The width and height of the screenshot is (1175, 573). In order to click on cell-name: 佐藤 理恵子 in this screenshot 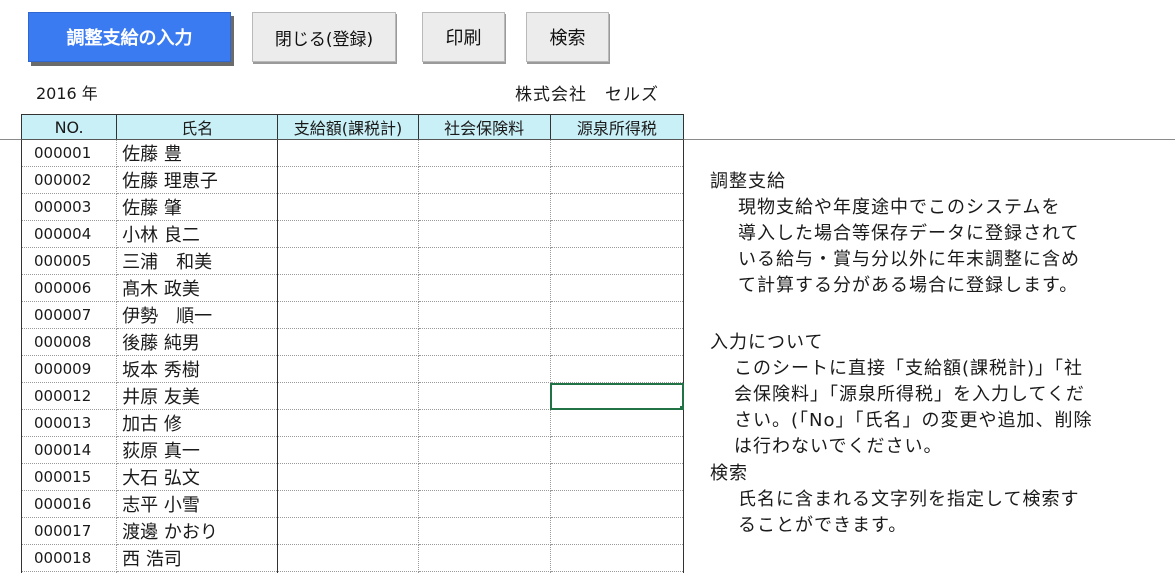, I will do `click(197, 180)`.